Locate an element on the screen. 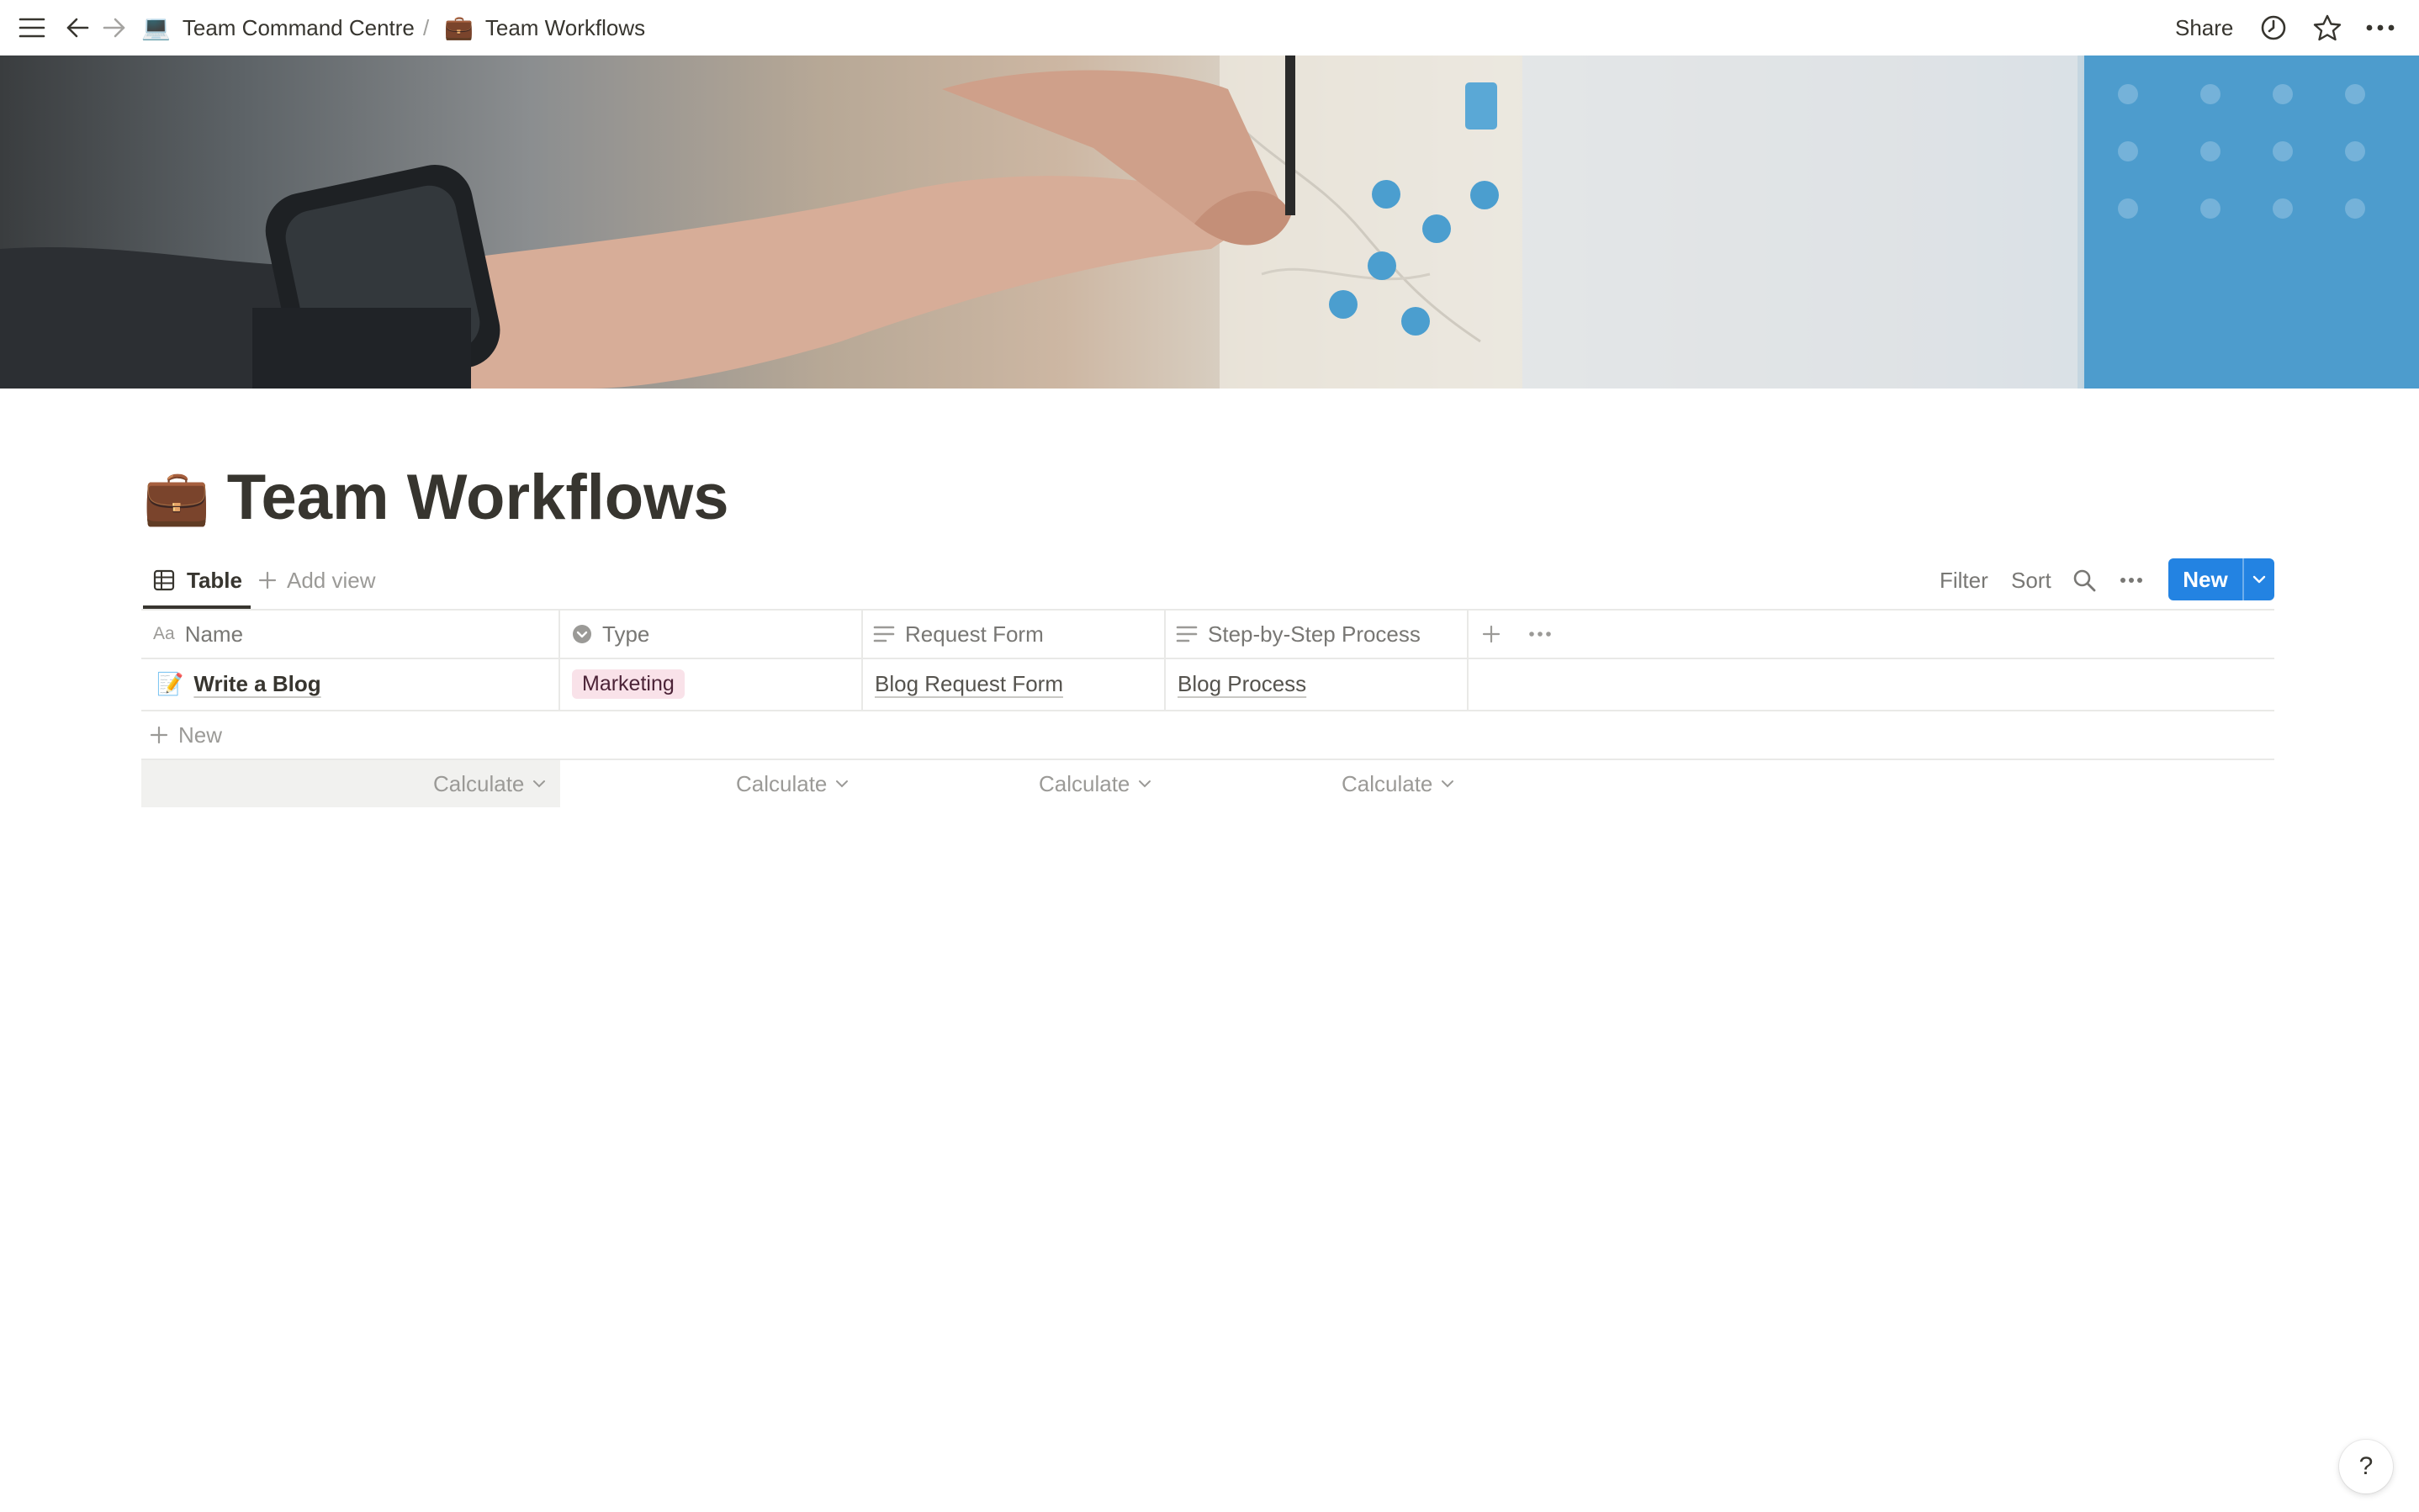 This screenshot has width=2419, height=1512. page-title-text: Team Workflows is located at coordinates (478, 497).